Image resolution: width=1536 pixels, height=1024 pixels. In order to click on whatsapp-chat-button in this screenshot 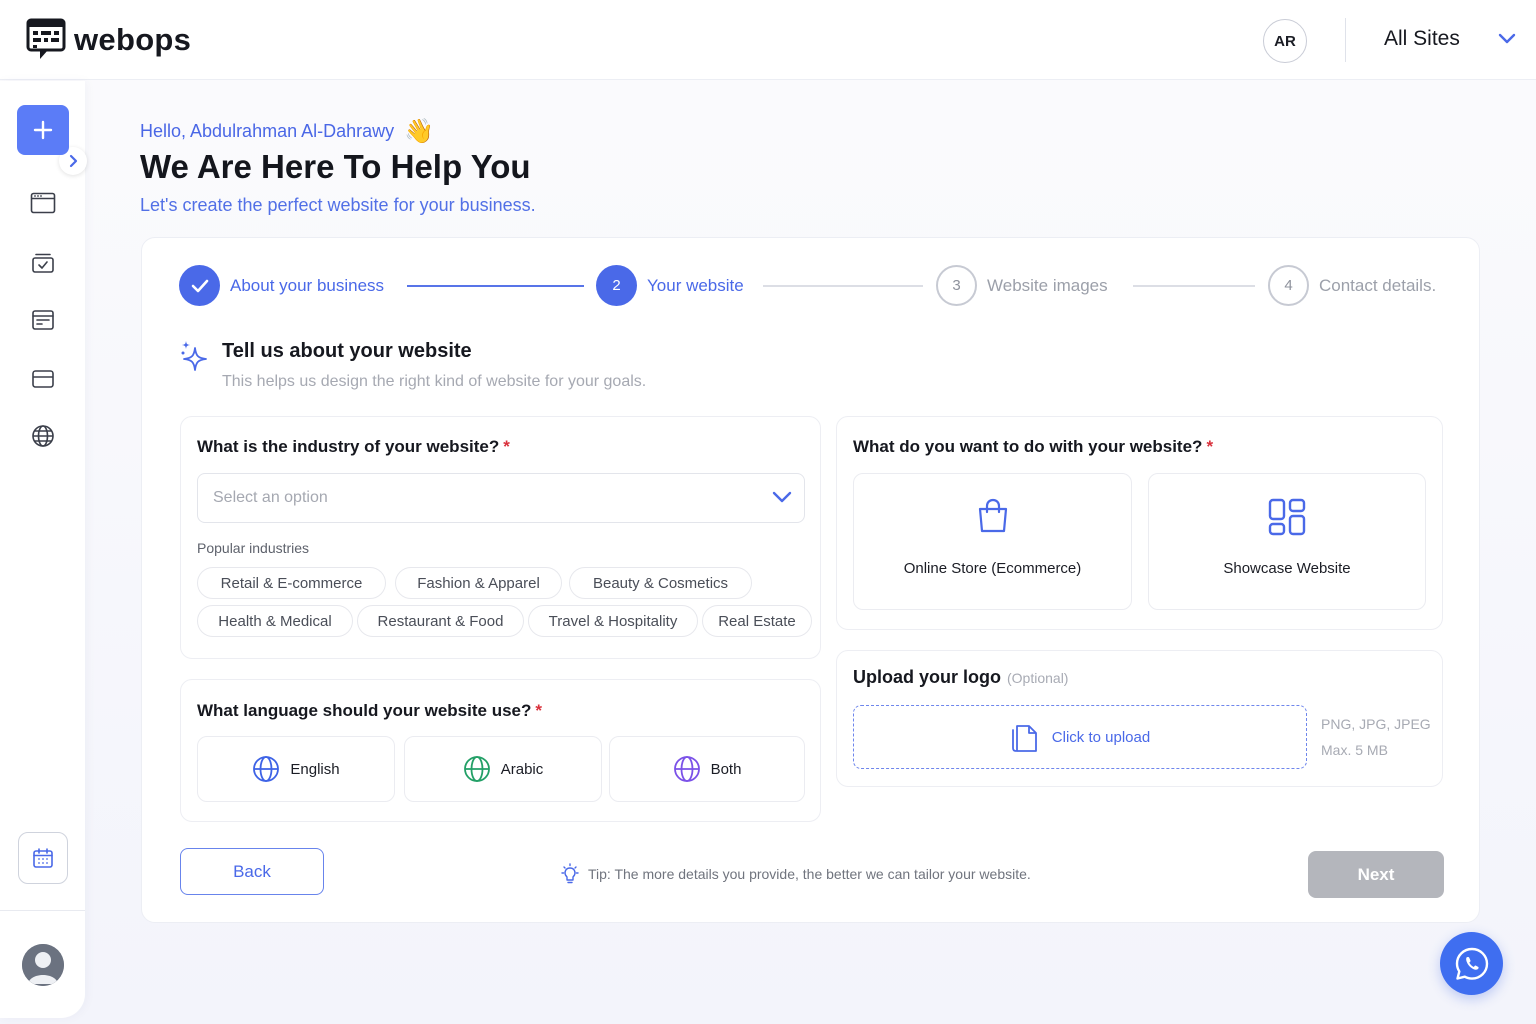, I will do `click(1471, 963)`.